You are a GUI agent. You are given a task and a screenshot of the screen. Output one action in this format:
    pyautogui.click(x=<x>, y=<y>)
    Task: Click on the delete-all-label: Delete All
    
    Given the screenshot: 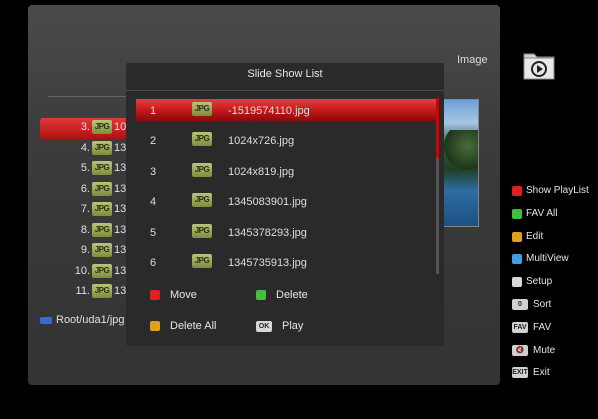 What is the action you would take?
    pyautogui.click(x=193, y=326)
    